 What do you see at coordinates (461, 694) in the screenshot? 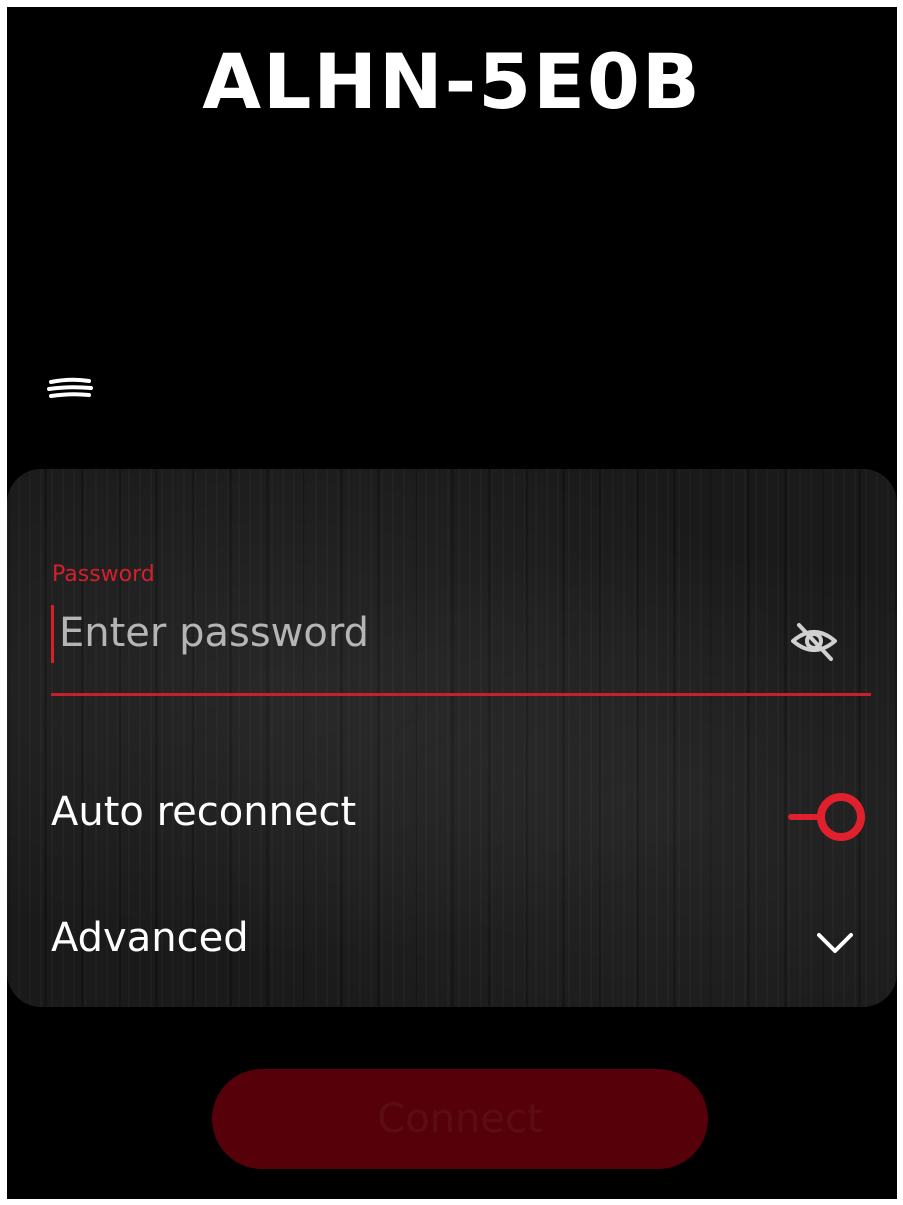
I see `password-underline` at bounding box center [461, 694].